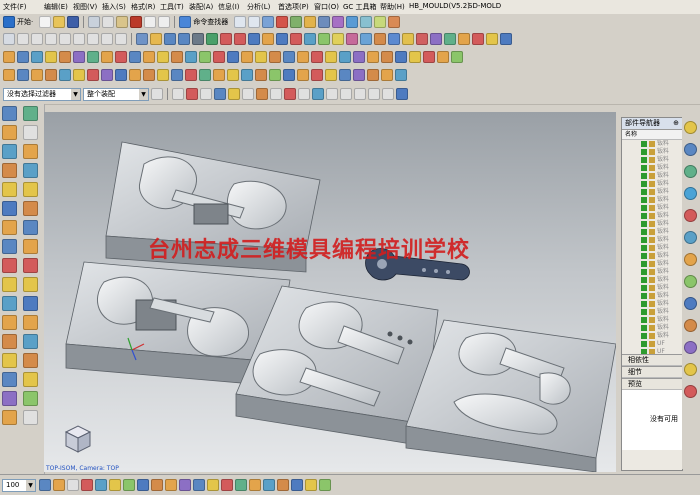  What do you see at coordinates (30, 379) in the screenshot?
I see `variable-blend-icon` at bounding box center [30, 379].